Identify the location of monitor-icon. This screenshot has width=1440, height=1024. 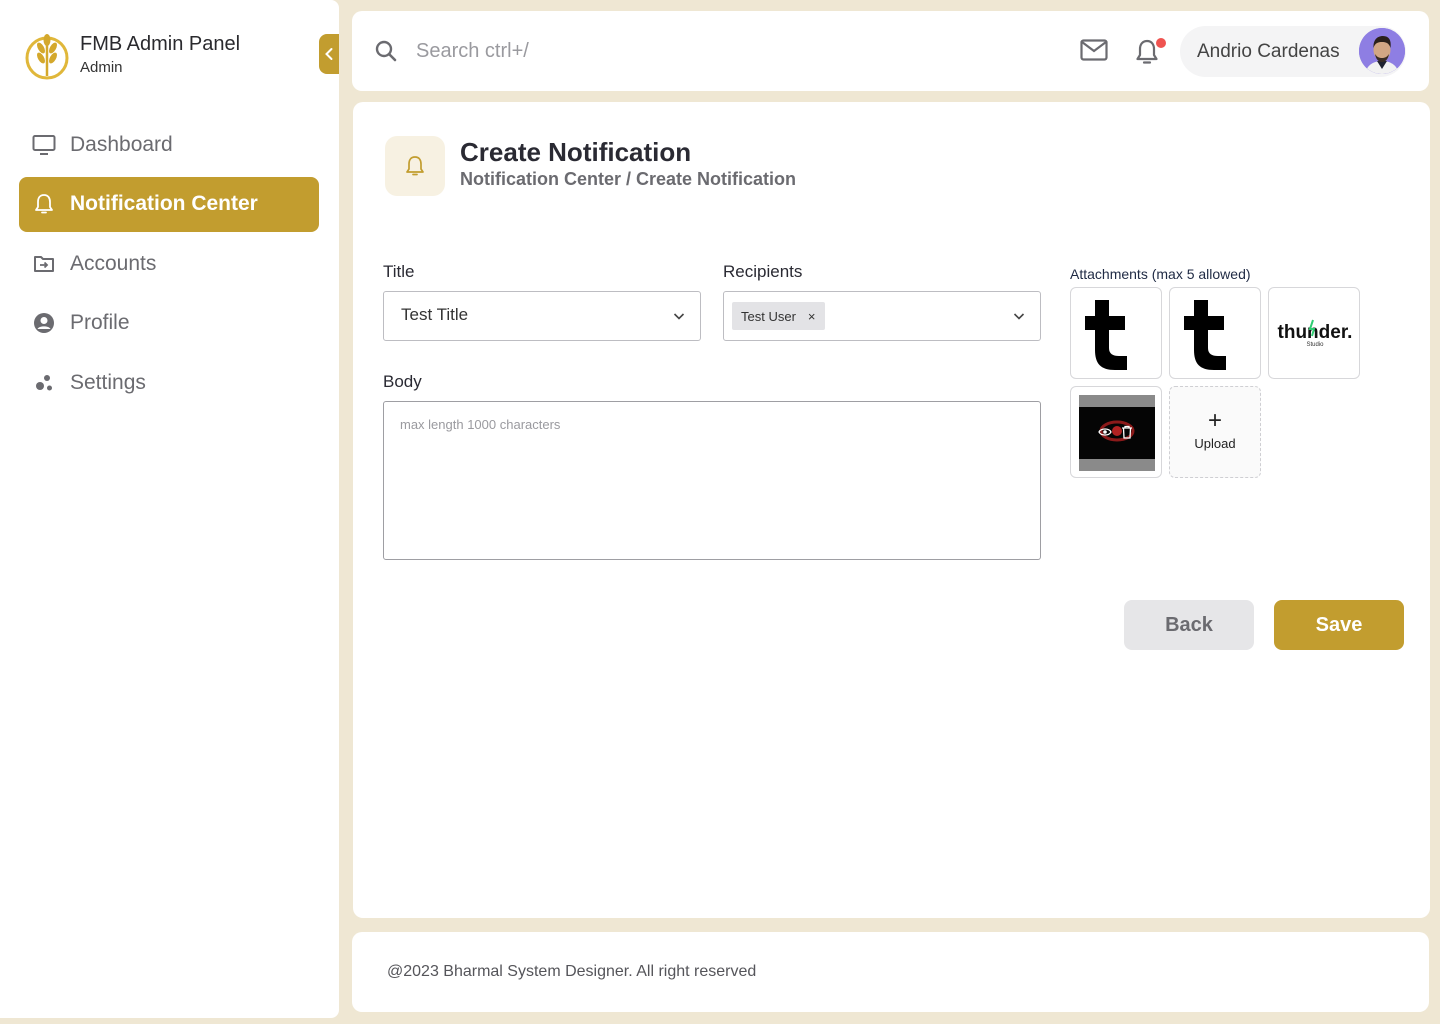
(44, 145).